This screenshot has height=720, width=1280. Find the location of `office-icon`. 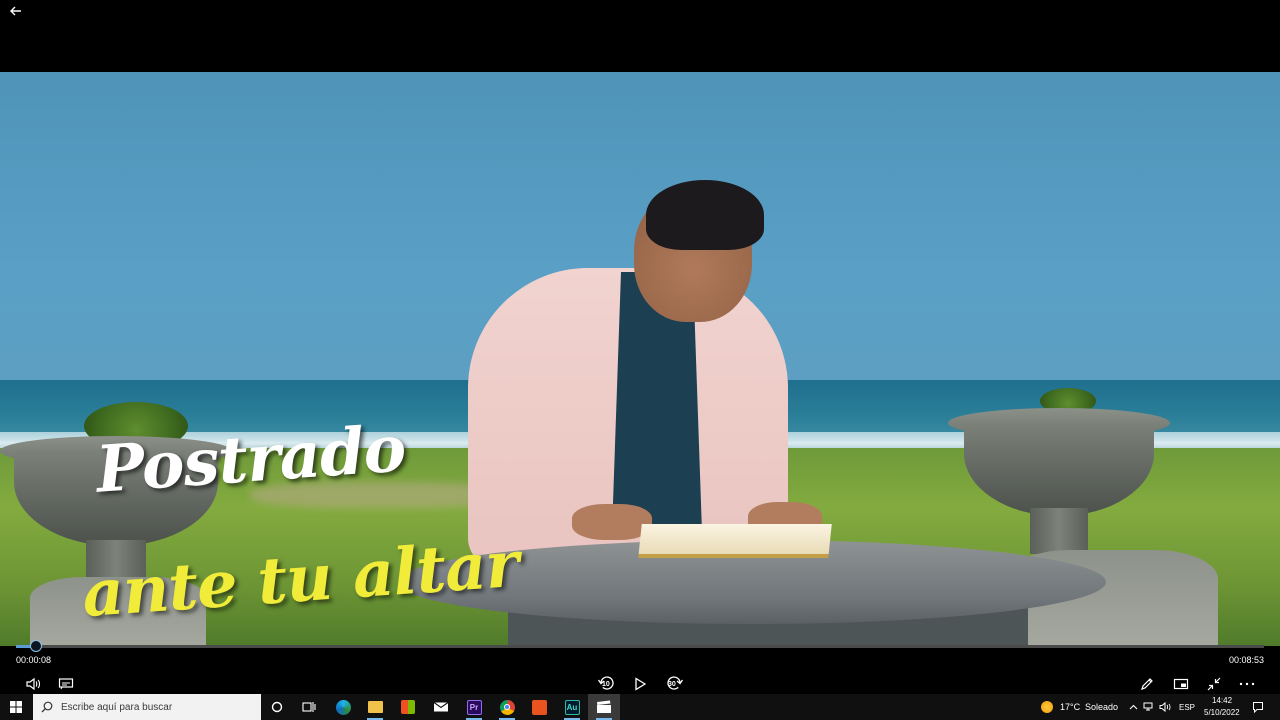

office-icon is located at coordinates (539, 707).